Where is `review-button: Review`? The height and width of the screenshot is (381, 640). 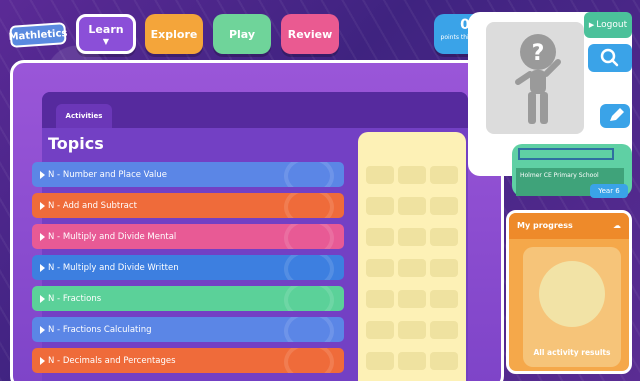
review-button: Review is located at coordinates (310, 34).